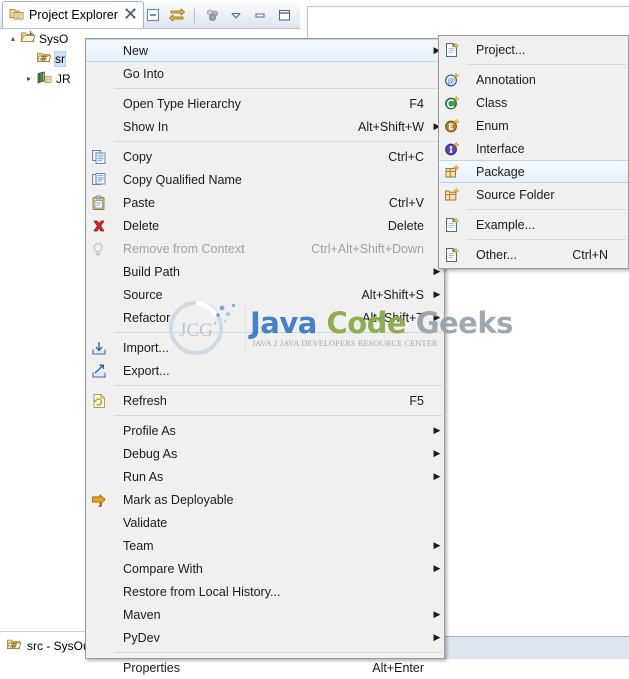  I want to click on menu-item-delete: Delete Delete, so click(265, 225).